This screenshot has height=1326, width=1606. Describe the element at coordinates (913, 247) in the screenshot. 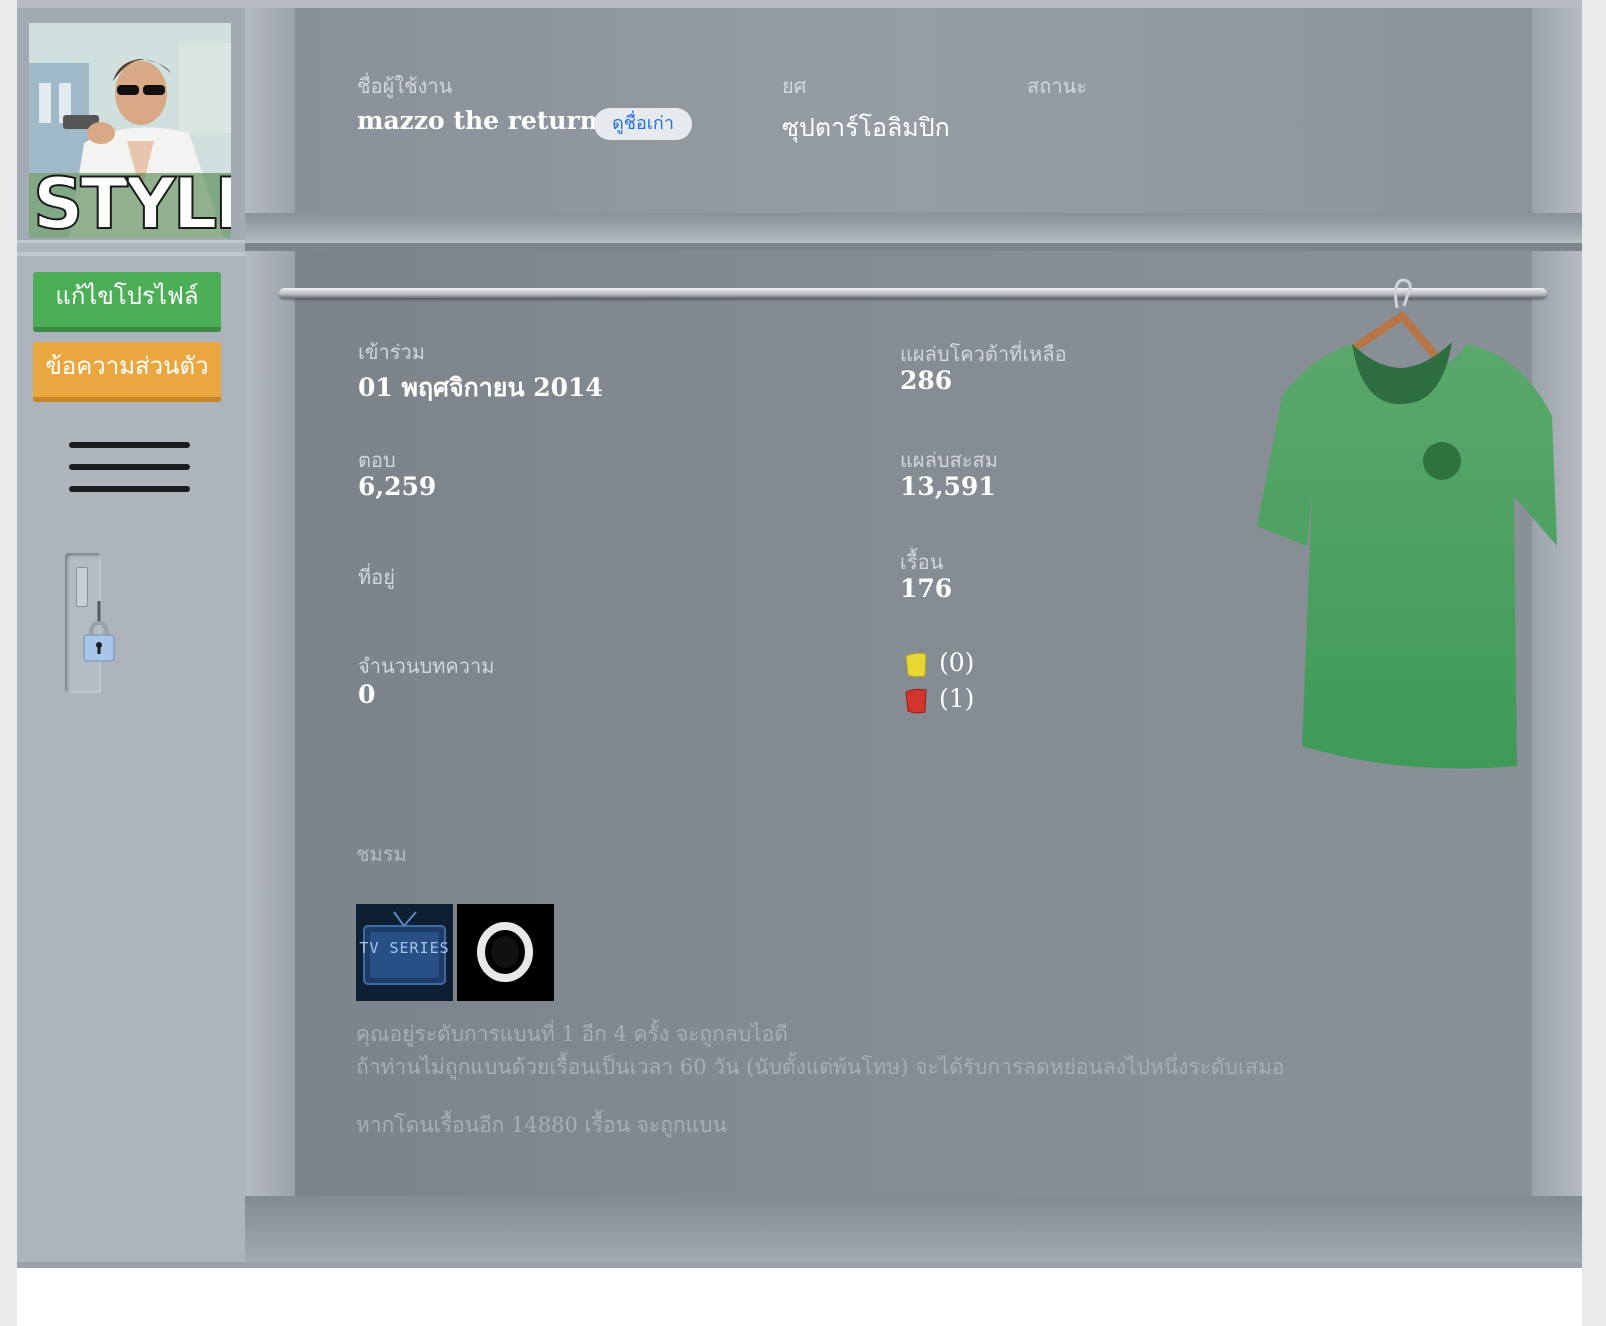

I see `shelf-board-edge` at that location.